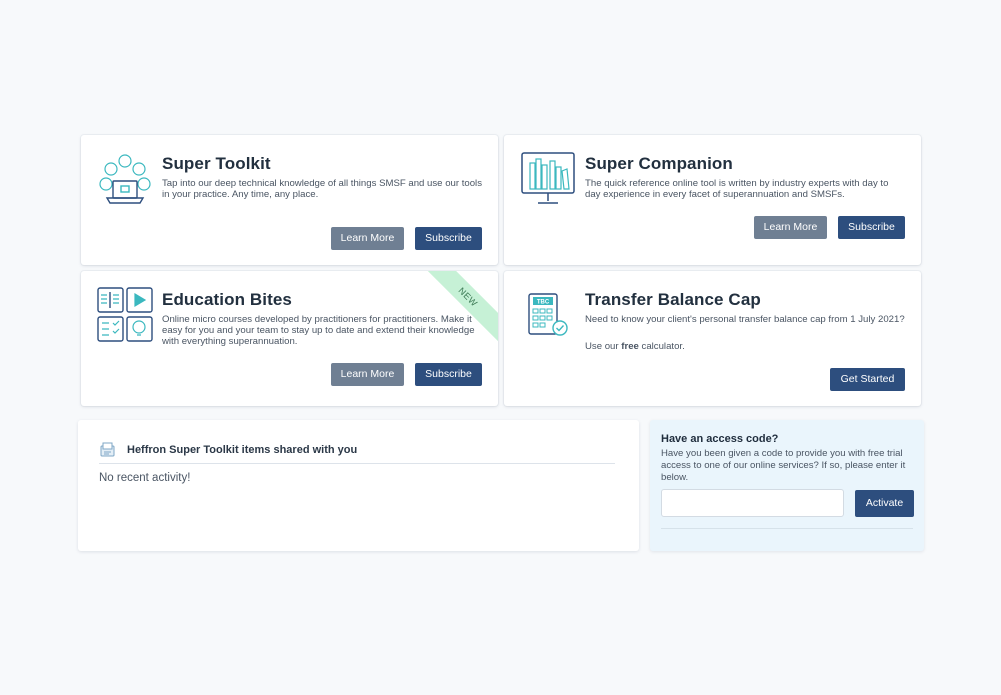 The image size is (1001, 695). What do you see at coordinates (867, 379) in the screenshot?
I see `get-started-button: Get Started` at bounding box center [867, 379].